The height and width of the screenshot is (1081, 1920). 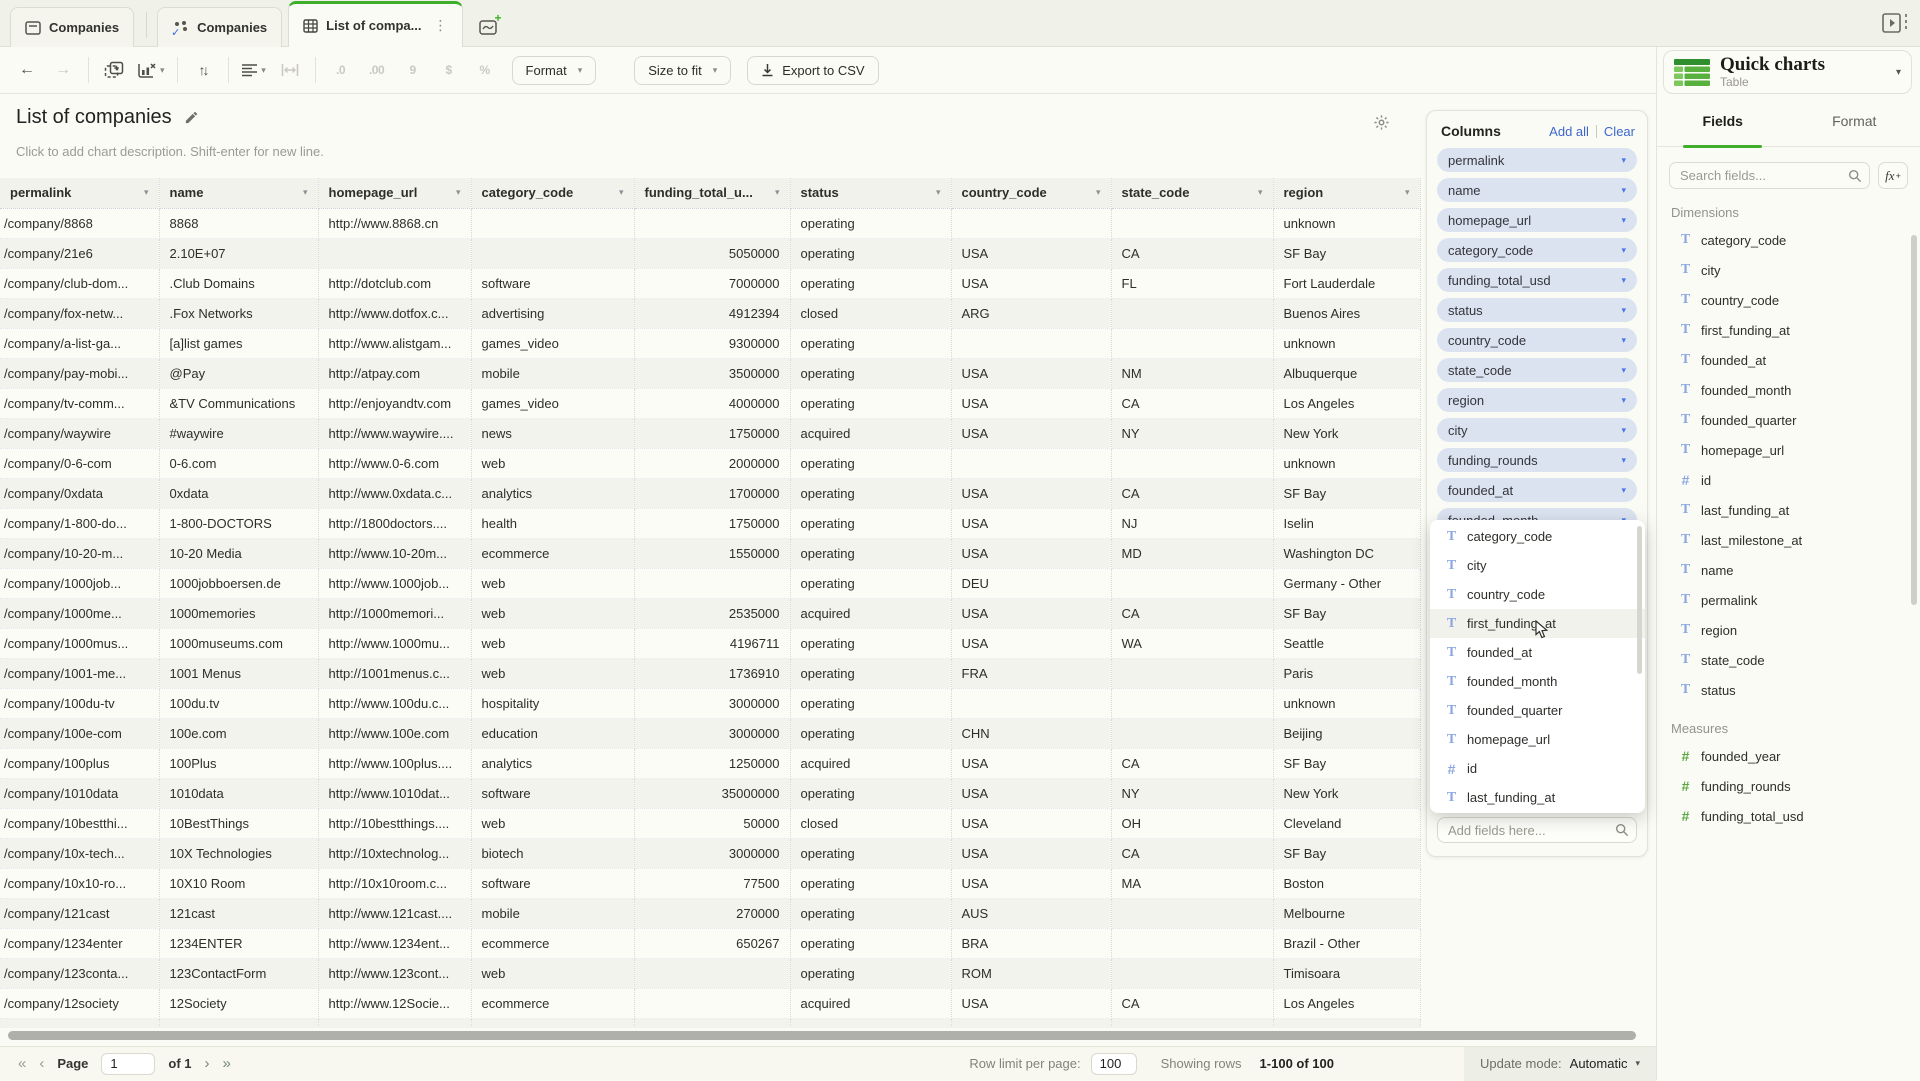 I want to click on decrease-decimals-icon: .0, so click(x=341, y=70).